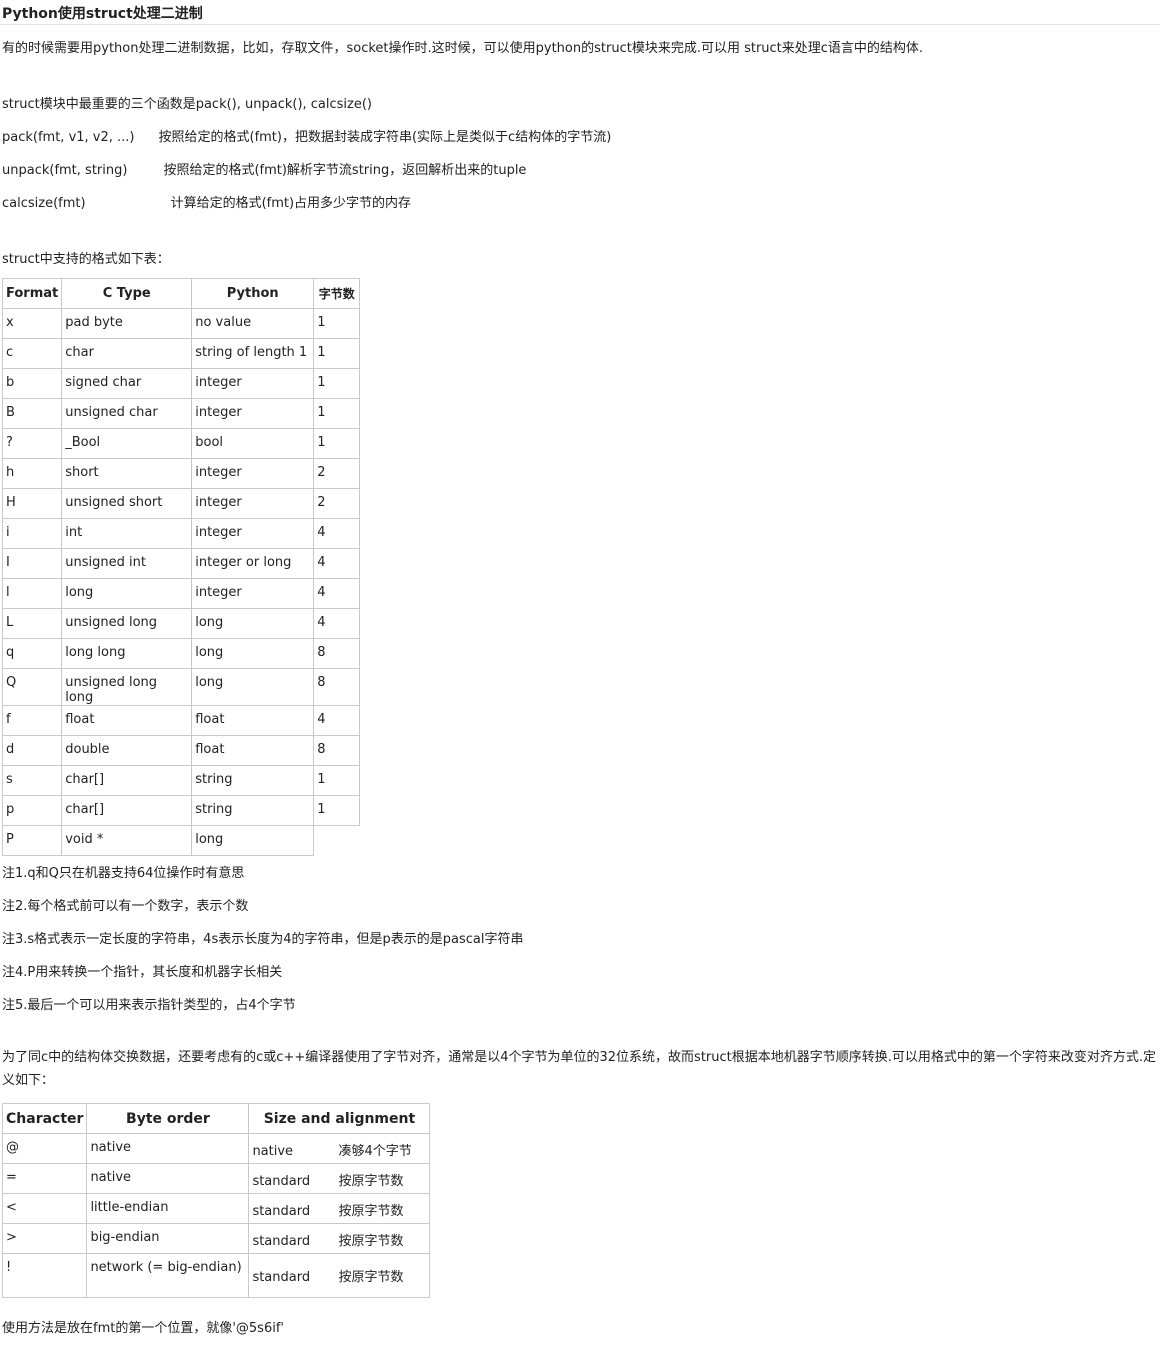  What do you see at coordinates (44, 1178) in the screenshot?
I see `character-cell: =` at bounding box center [44, 1178].